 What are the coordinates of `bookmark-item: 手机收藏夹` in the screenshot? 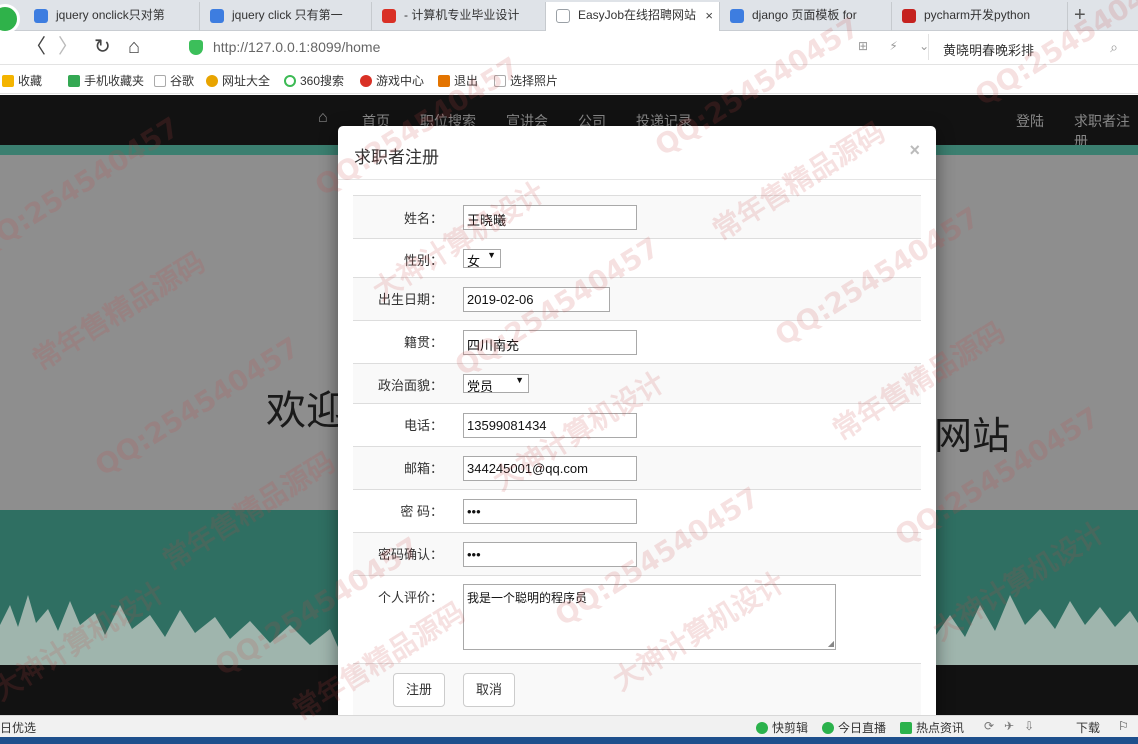 It's located at (106, 80).